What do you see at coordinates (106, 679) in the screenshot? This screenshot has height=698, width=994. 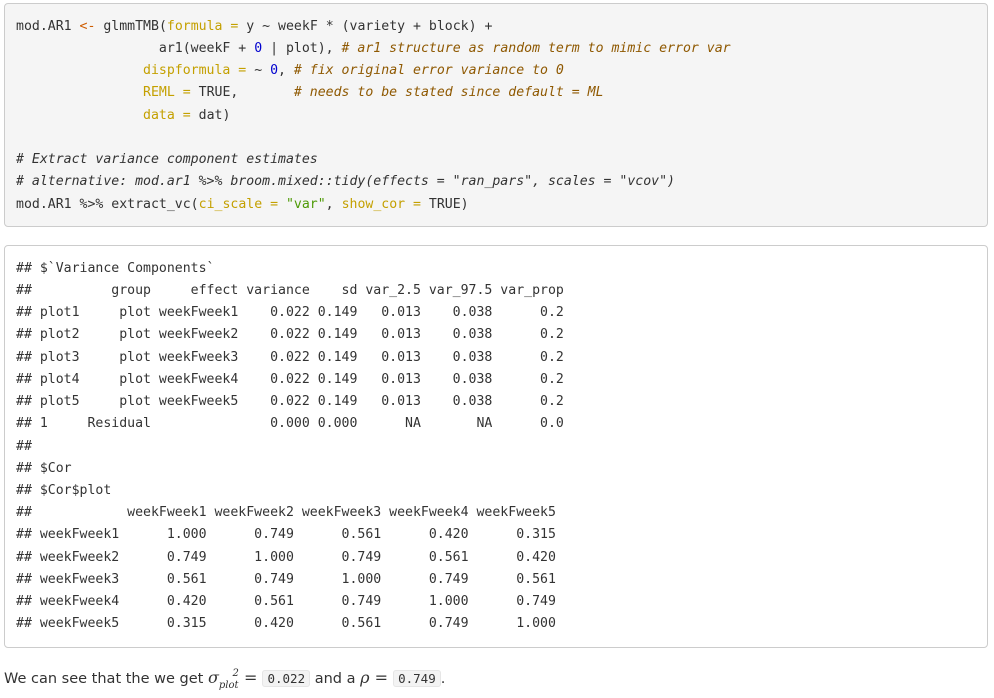 I see `summary-text: We can see that the we get` at bounding box center [106, 679].